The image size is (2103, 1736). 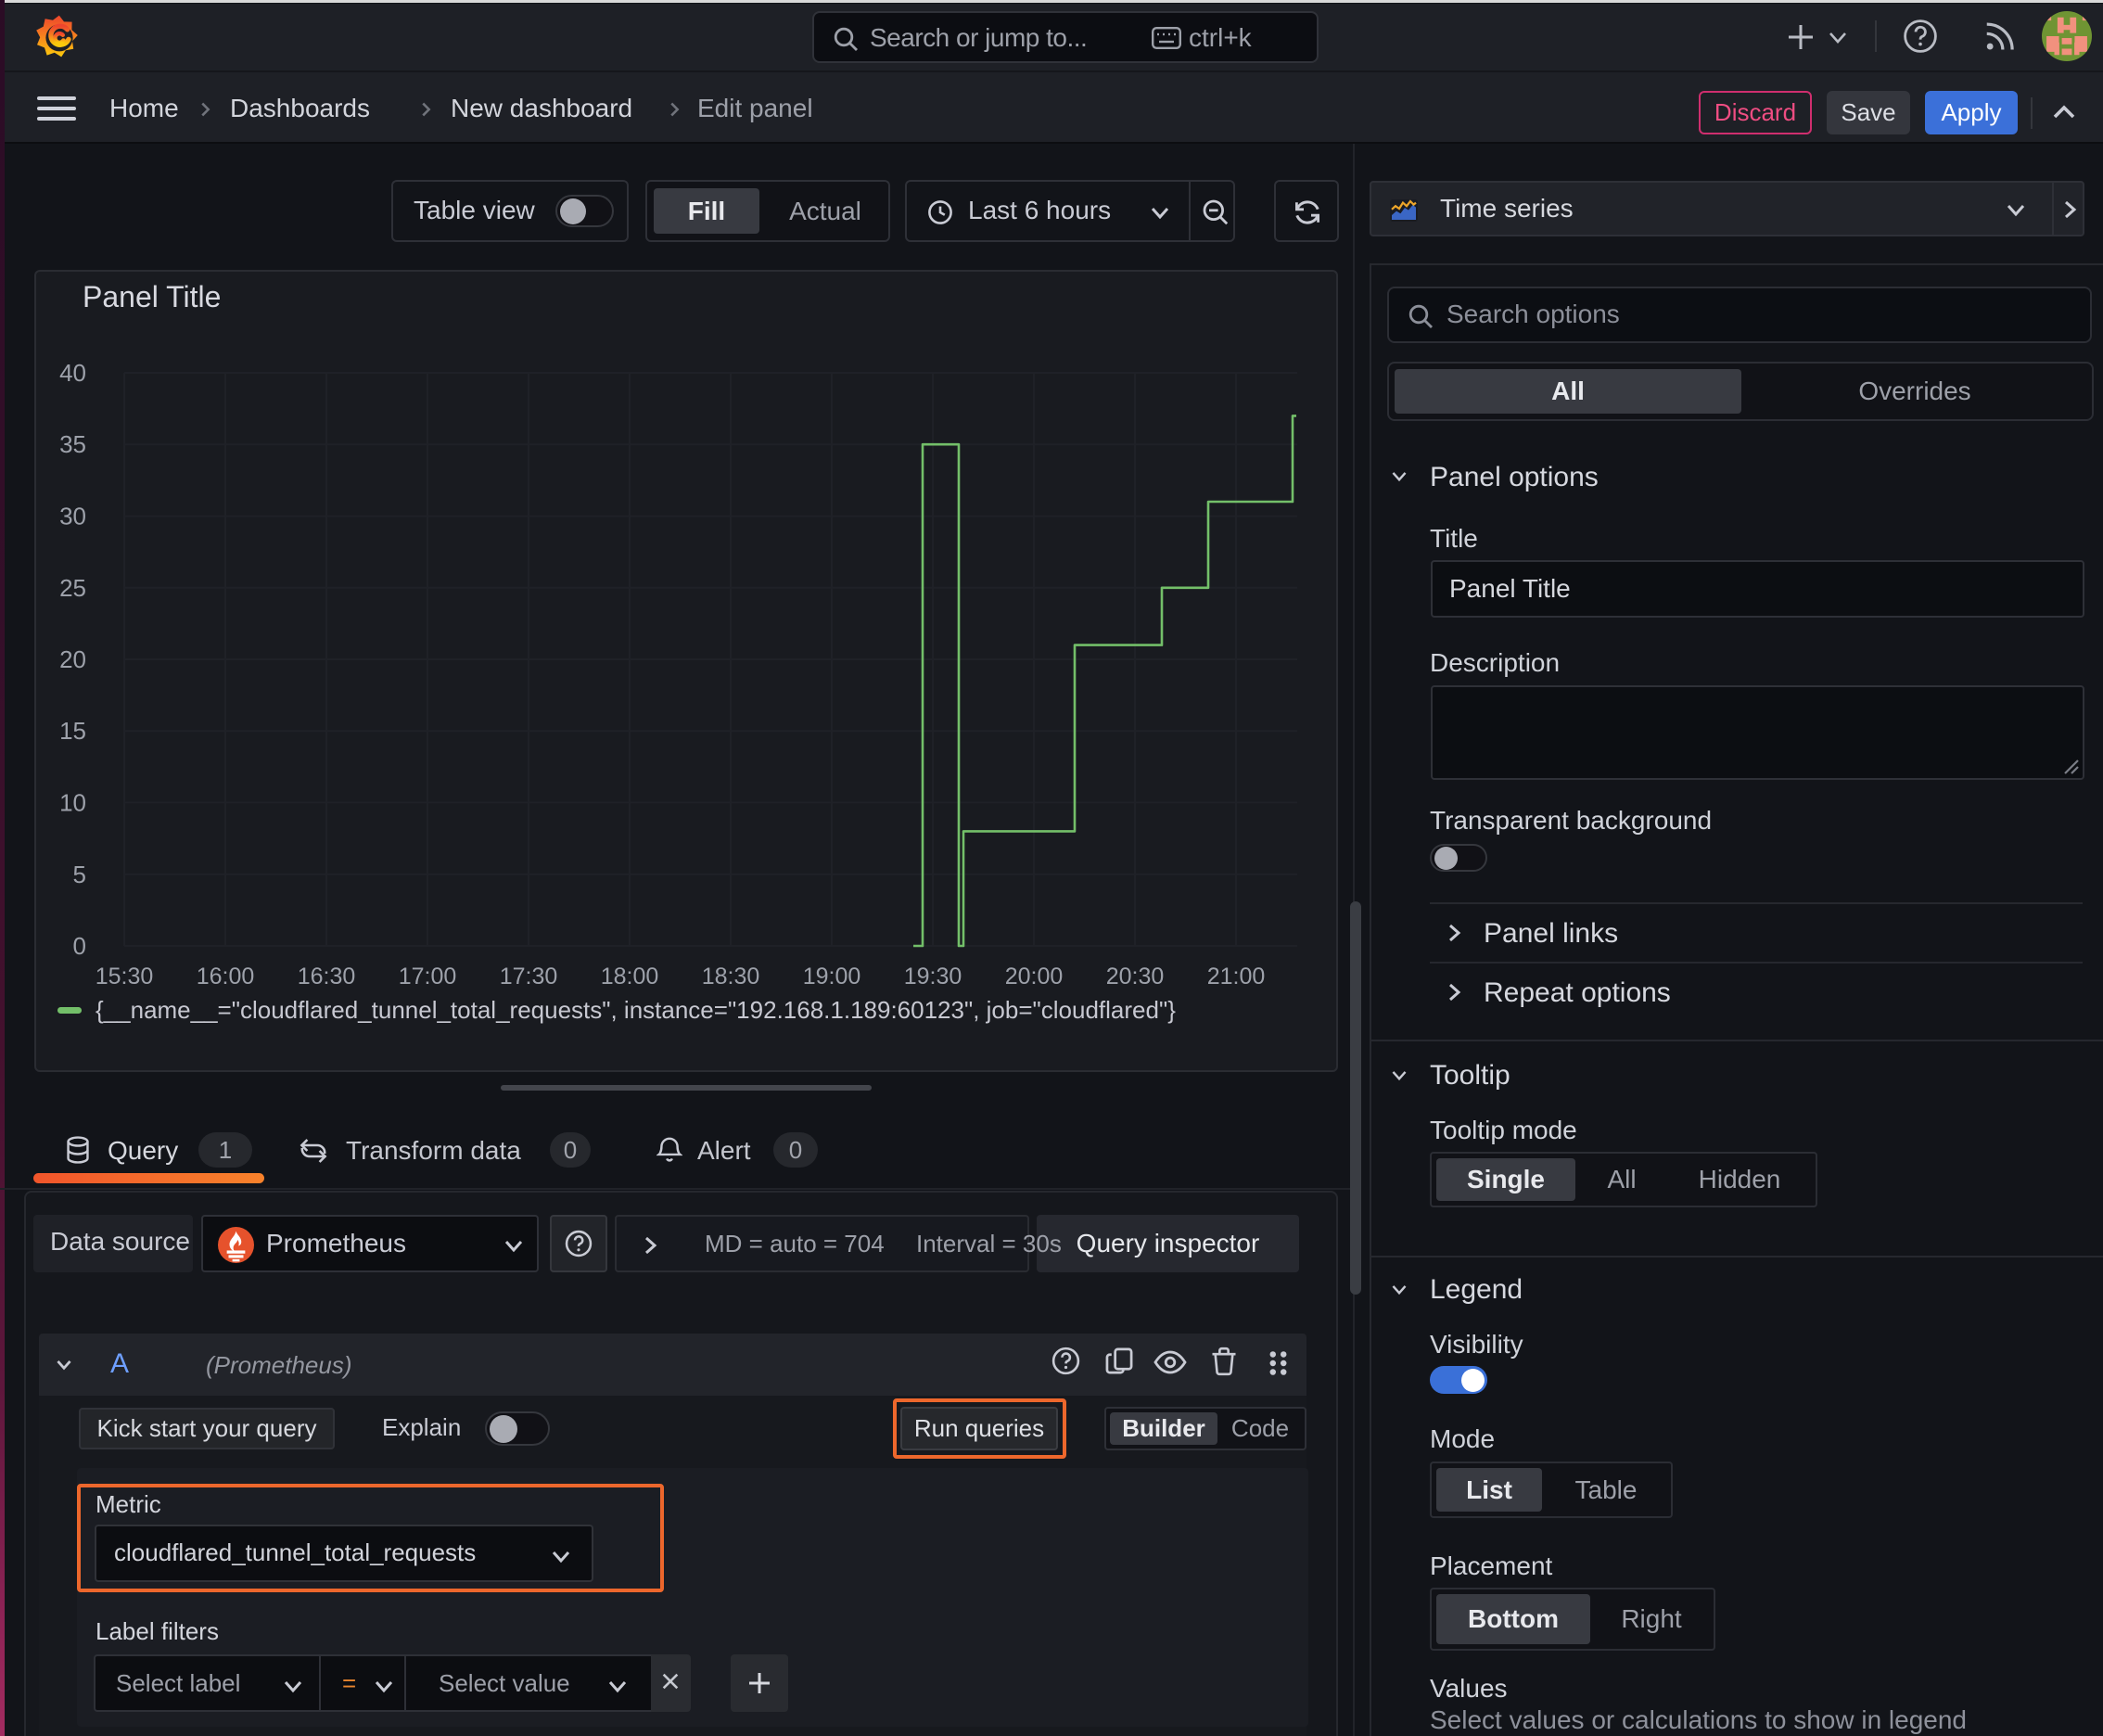 What do you see at coordinates (731, 976) in the screenshot?
I see `svg-text: 18:30` at bounding box center [731, 976].